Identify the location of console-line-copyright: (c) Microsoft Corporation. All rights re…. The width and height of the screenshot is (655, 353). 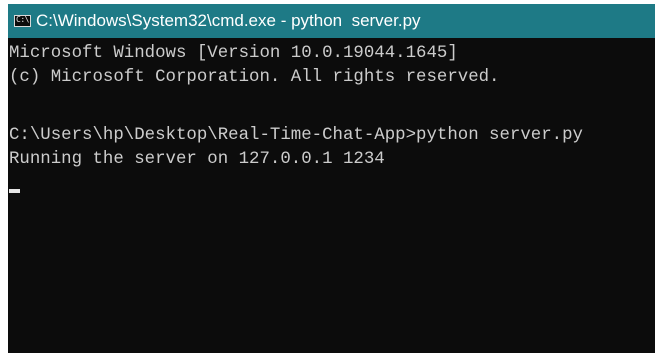
(254, 77).